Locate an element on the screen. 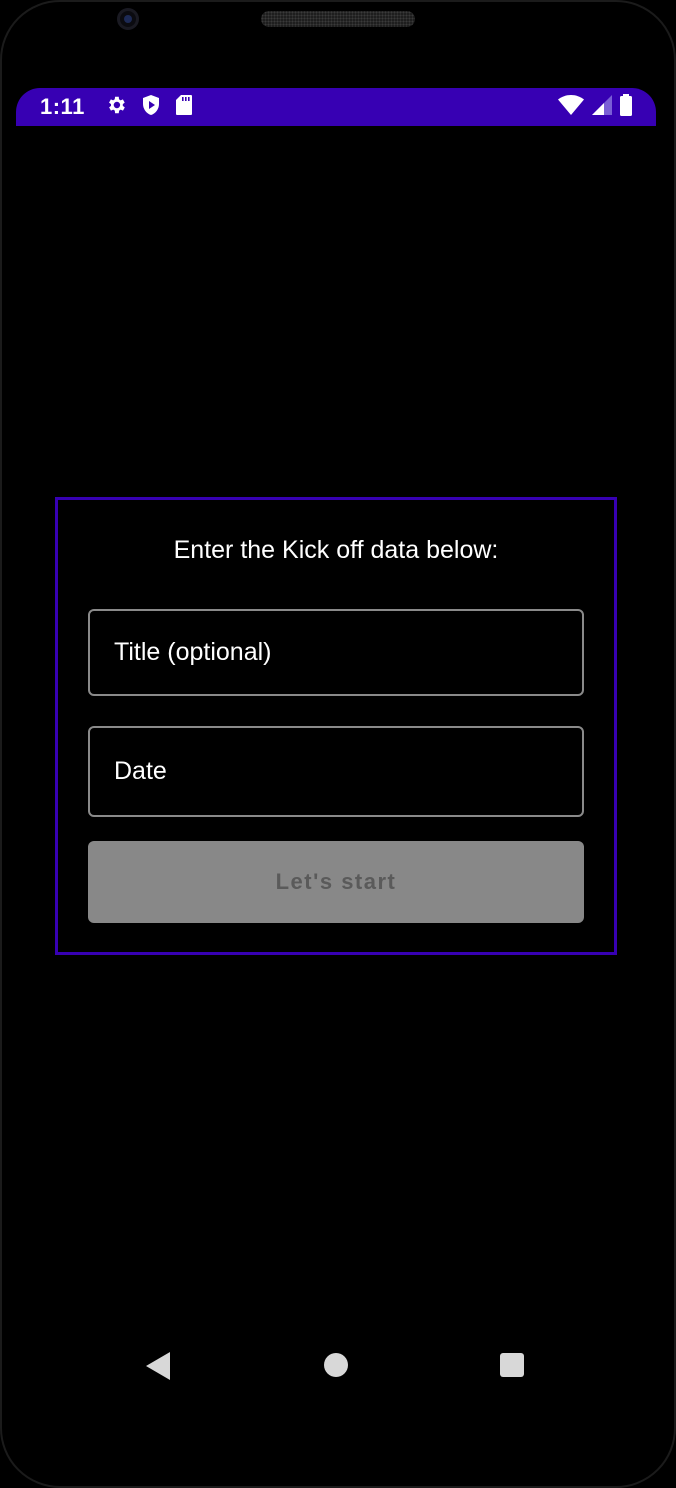  back-icon is located at coordinates (158, 1368).